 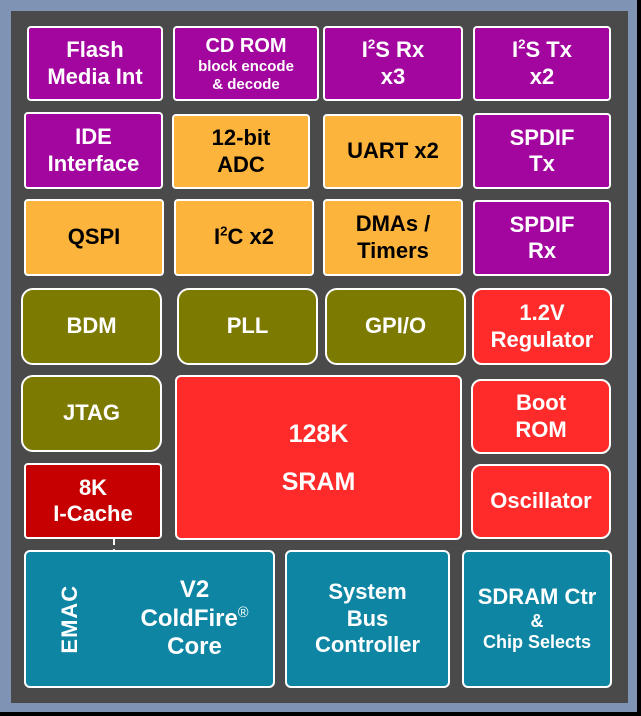 I want to click on block-label: Chip Selects, so click(x=537, y=642).